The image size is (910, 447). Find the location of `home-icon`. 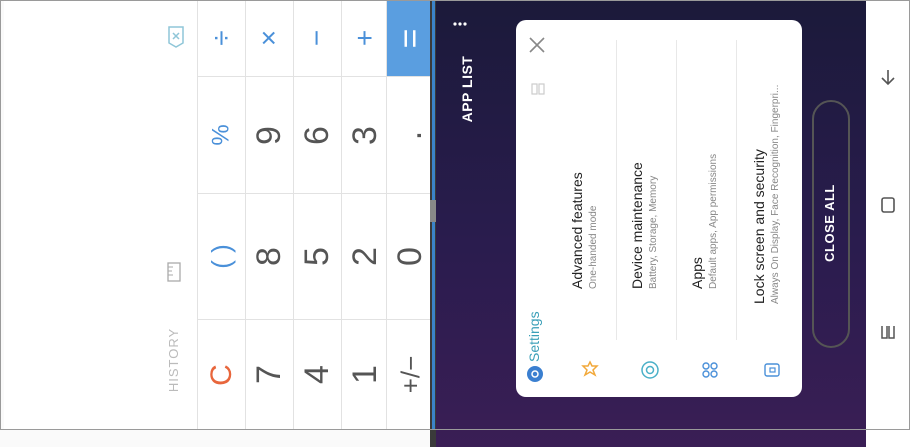

home-icon is located at coordinates (888, 205).